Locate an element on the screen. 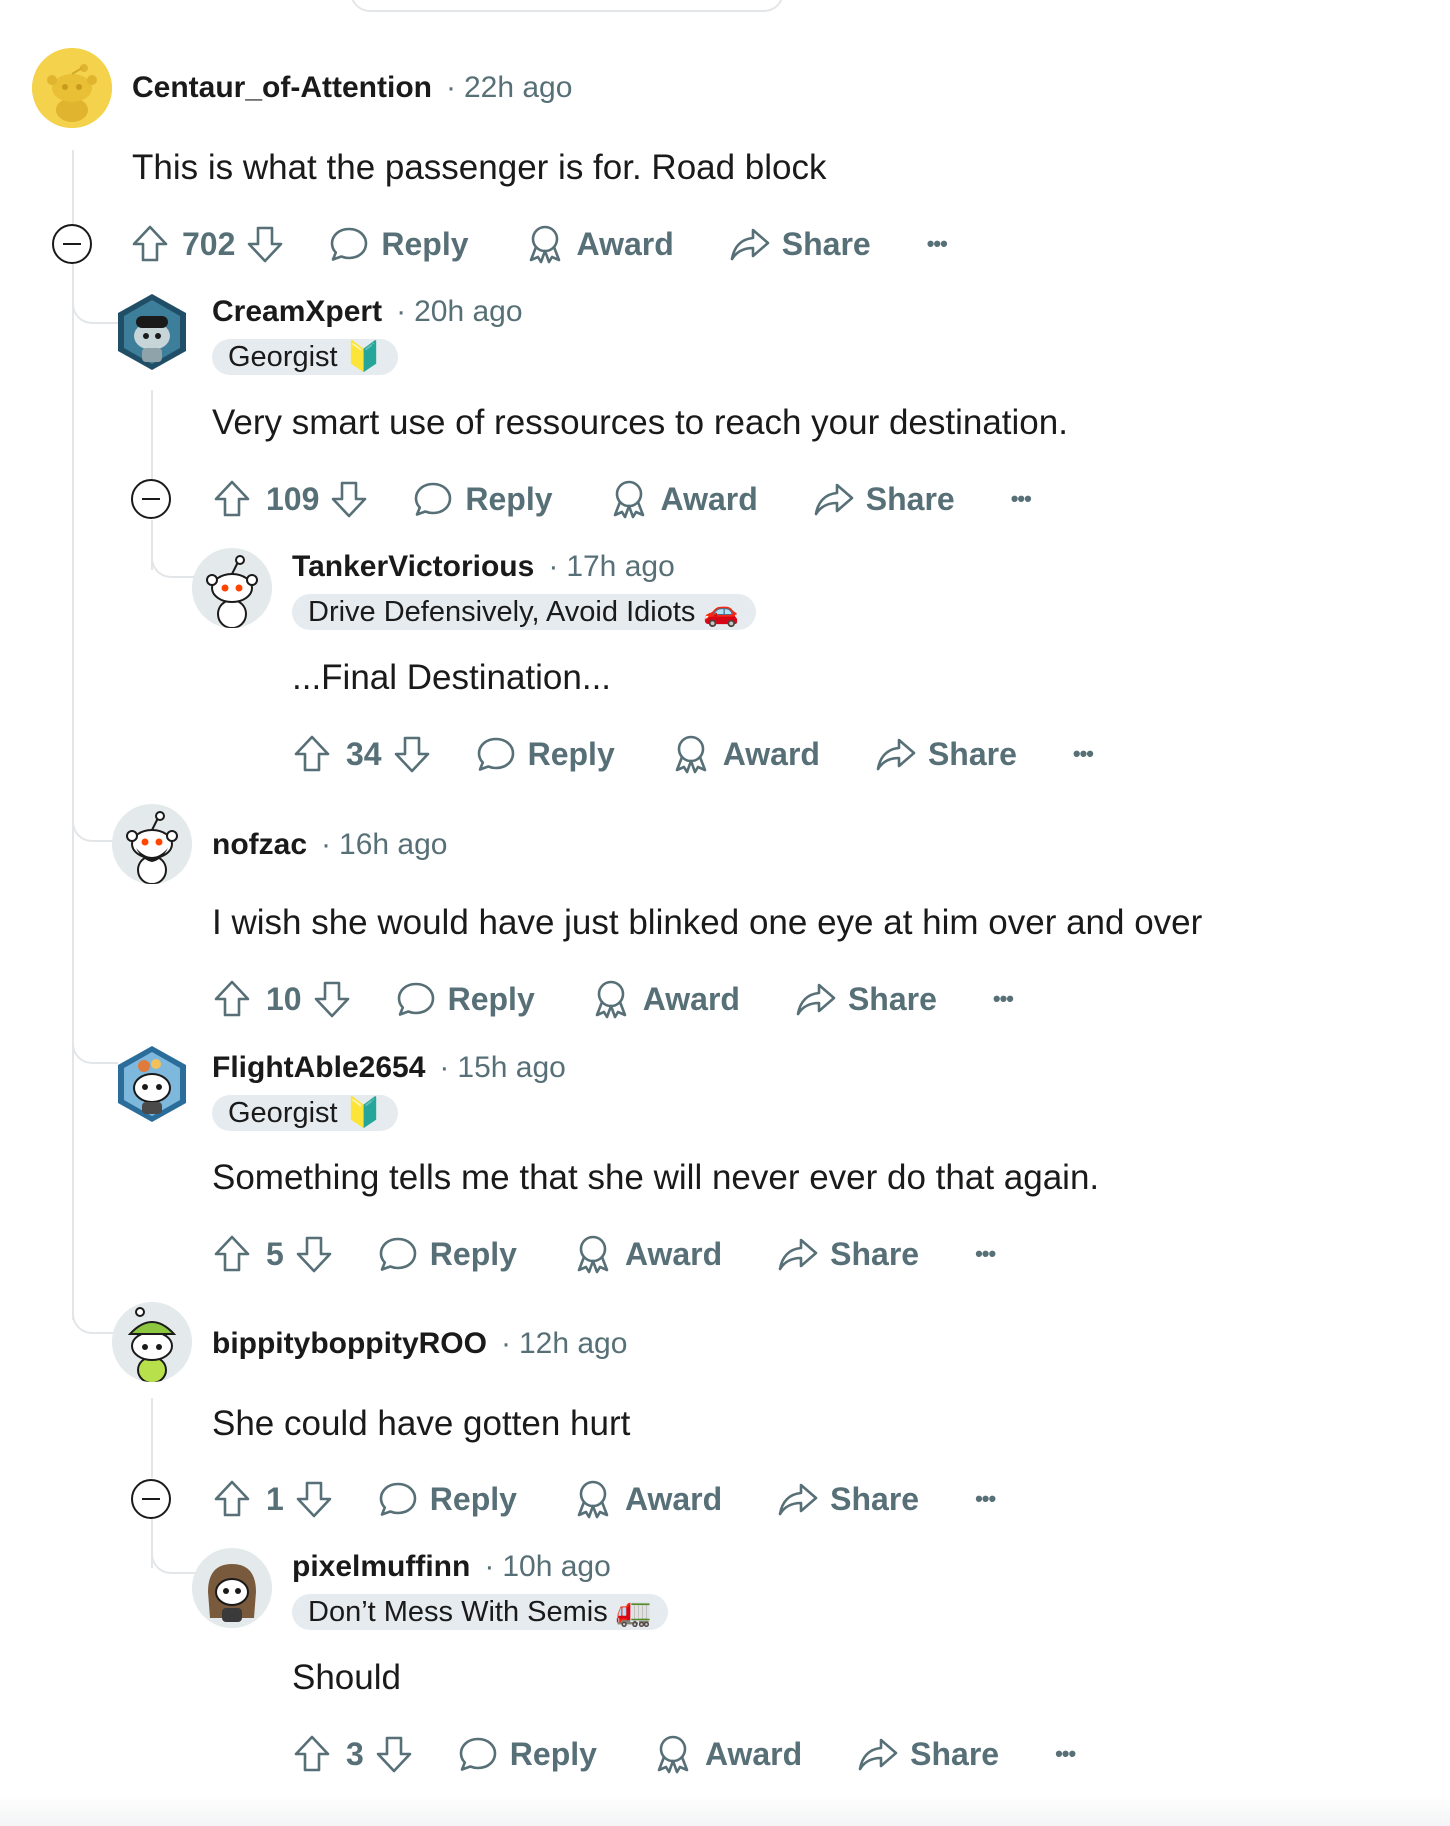 The width and height of the screenshot is (1450, 1826). timestamp: 12h ago is located at coordinates (573, 1344).